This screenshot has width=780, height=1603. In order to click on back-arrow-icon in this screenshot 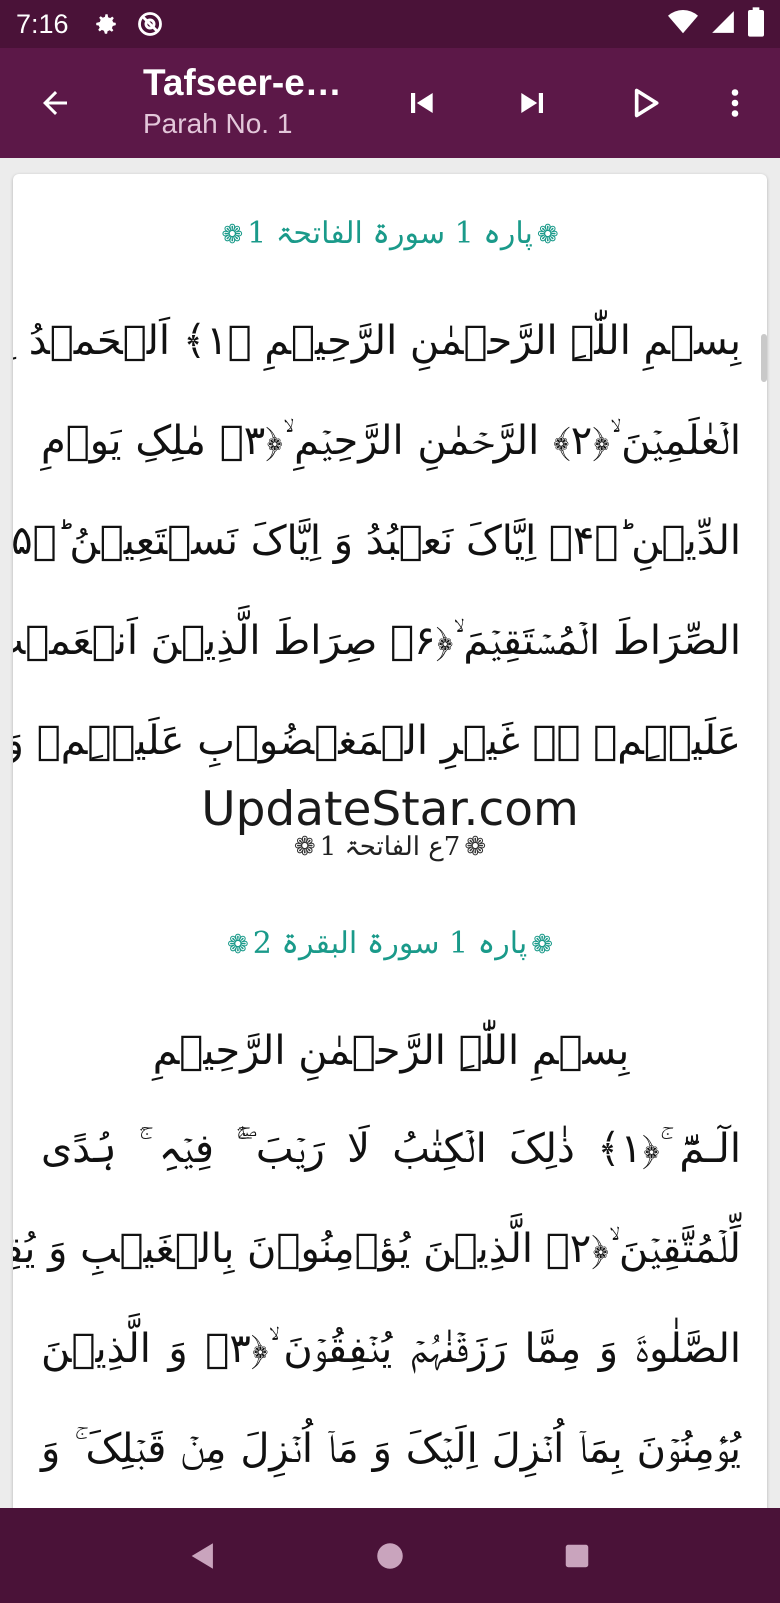, I will do `click(55, 103)`.